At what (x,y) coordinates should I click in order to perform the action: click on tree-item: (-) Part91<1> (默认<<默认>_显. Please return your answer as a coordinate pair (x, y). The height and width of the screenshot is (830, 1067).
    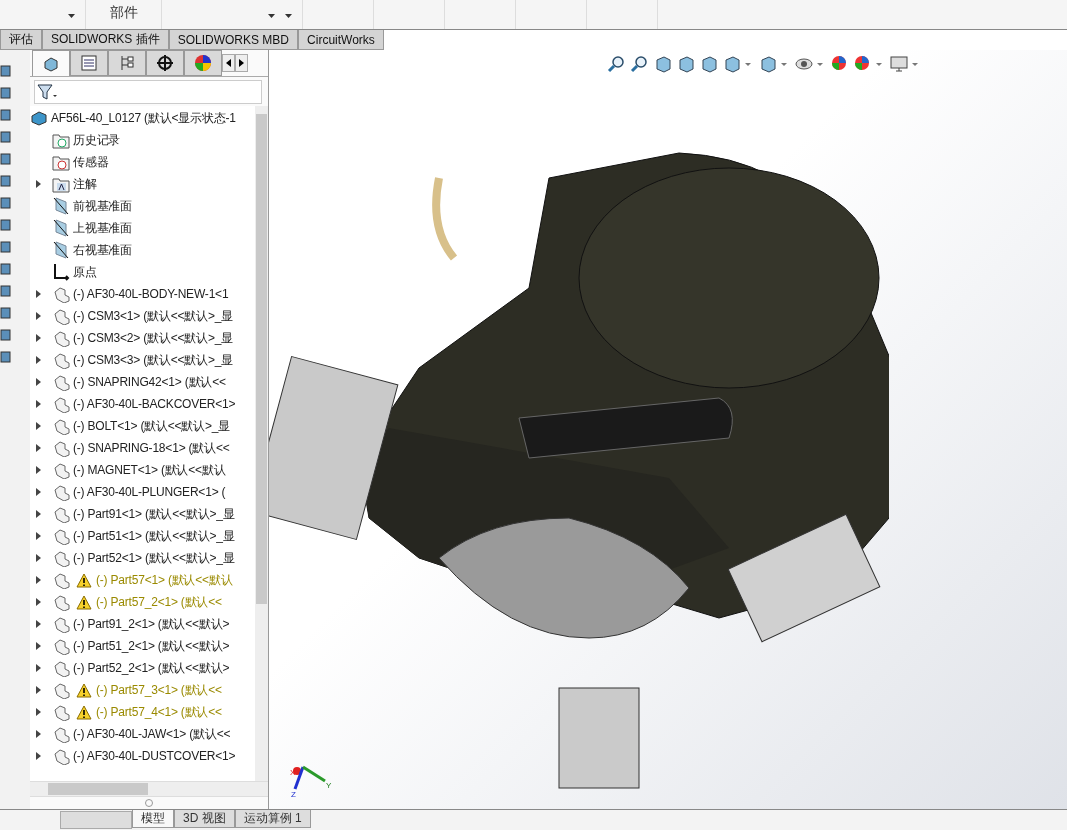
    Looking at the image, I should click on (154, 514).